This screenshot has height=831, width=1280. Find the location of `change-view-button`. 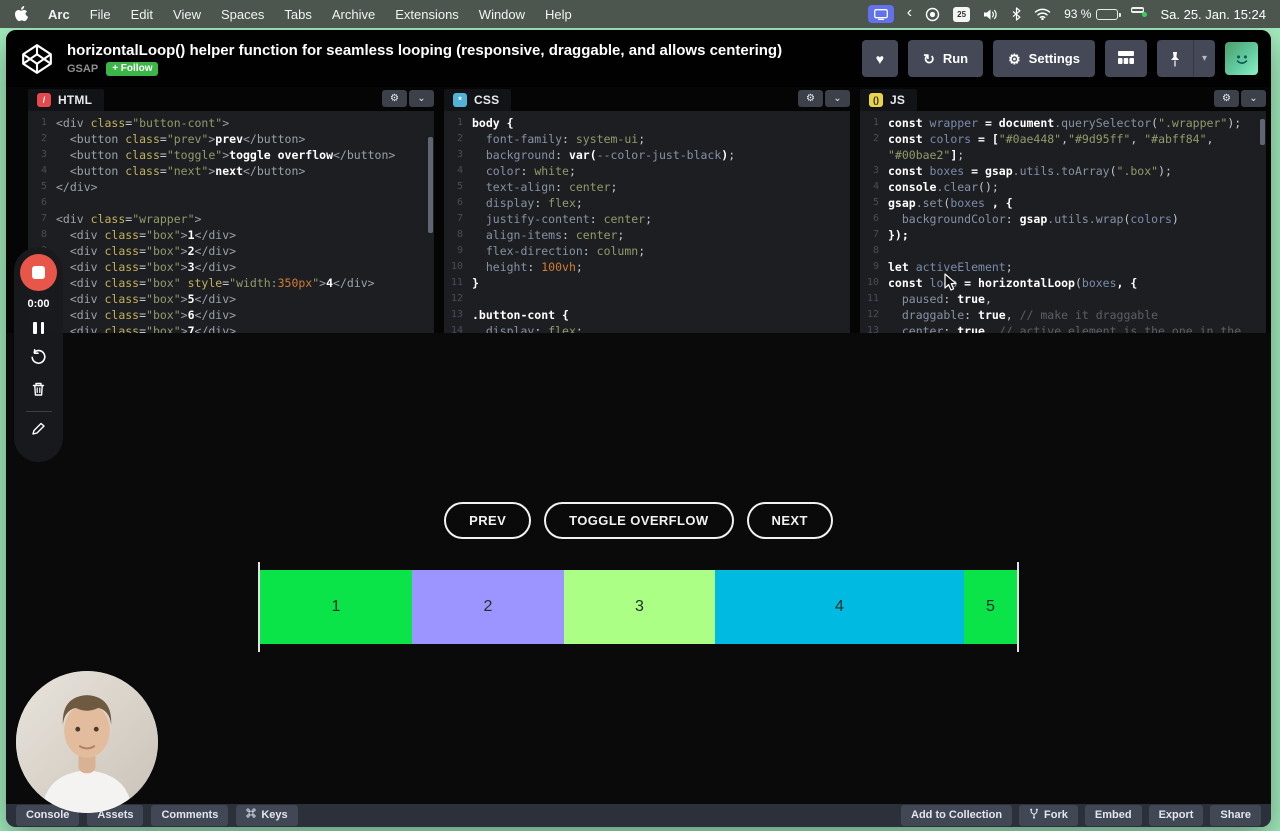

change-view-button is located at coordinates (1125, 58).